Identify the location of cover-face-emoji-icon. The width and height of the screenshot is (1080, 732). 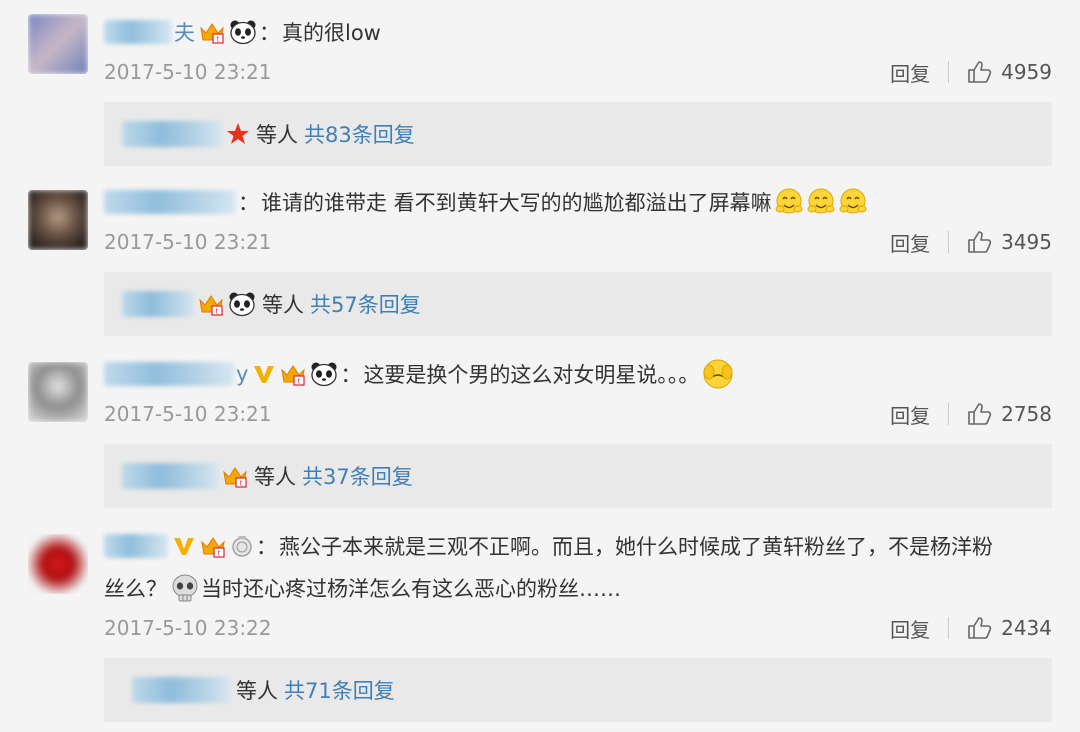
(718, 374).